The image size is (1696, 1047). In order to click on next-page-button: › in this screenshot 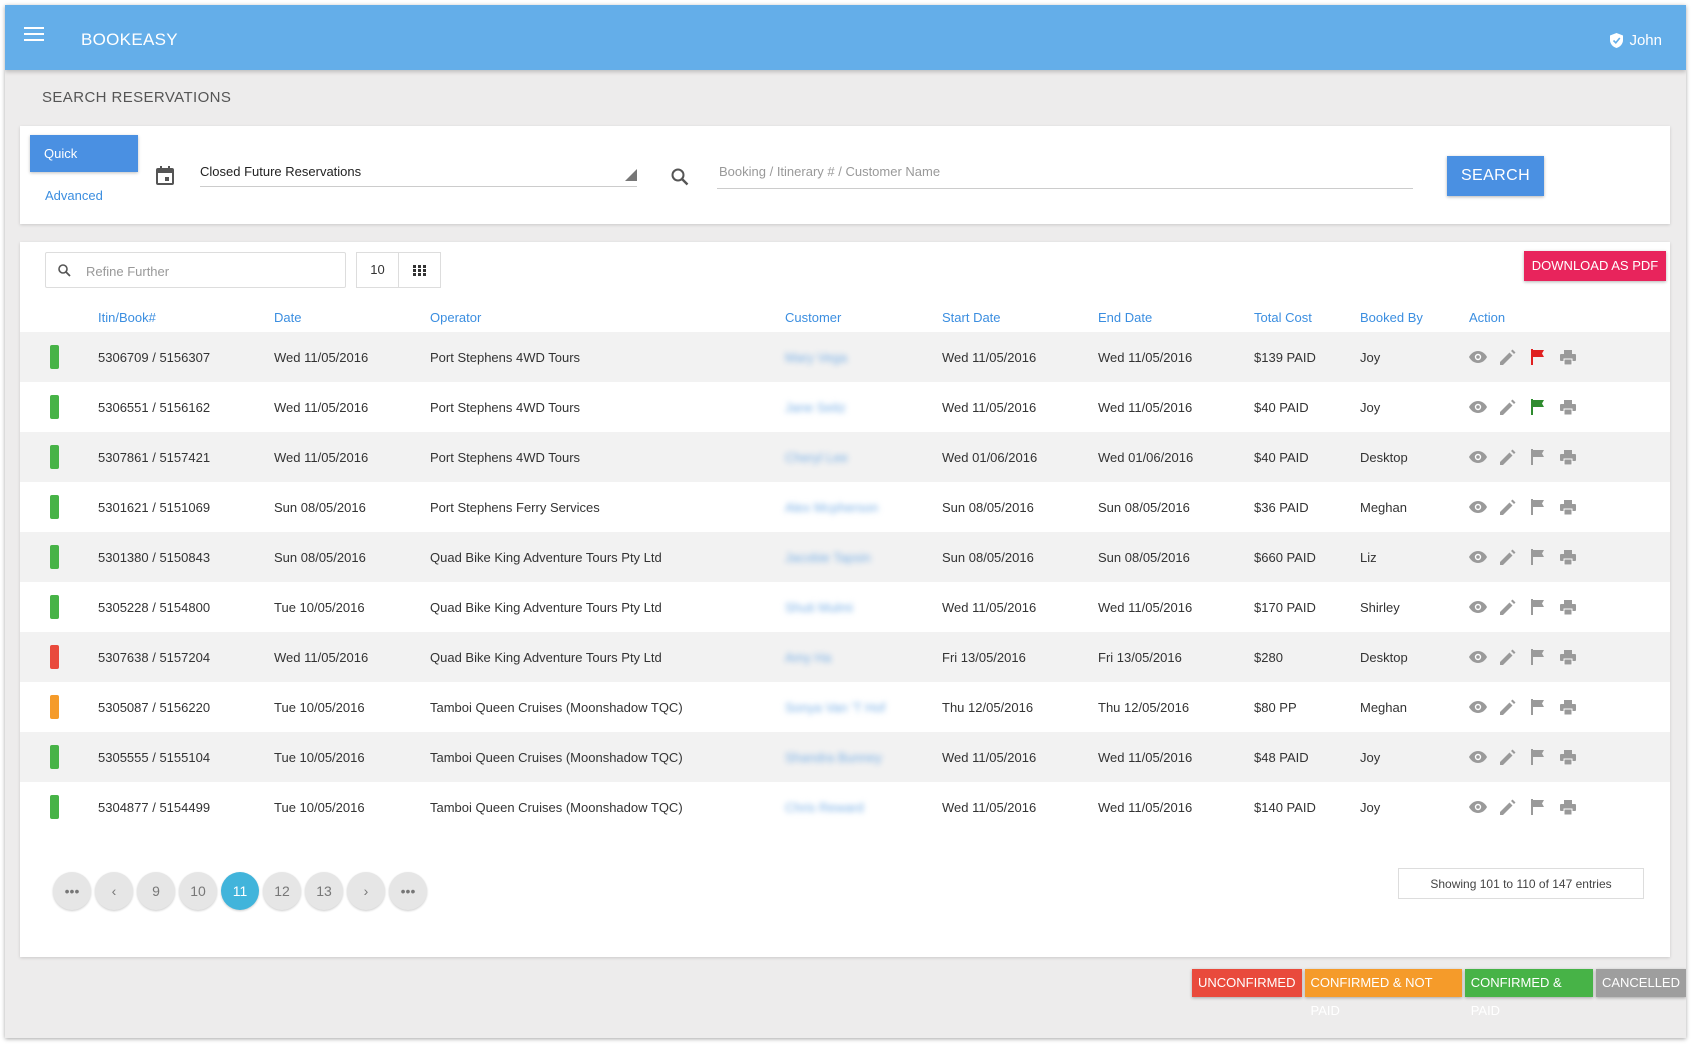, I will do `click(366, 891)`.